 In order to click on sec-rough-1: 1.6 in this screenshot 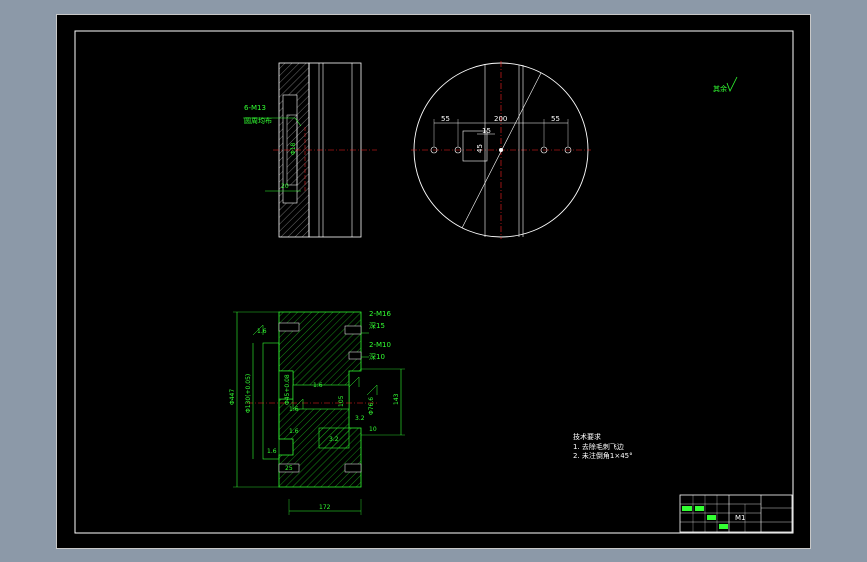, I will do `click(318, 385)`.